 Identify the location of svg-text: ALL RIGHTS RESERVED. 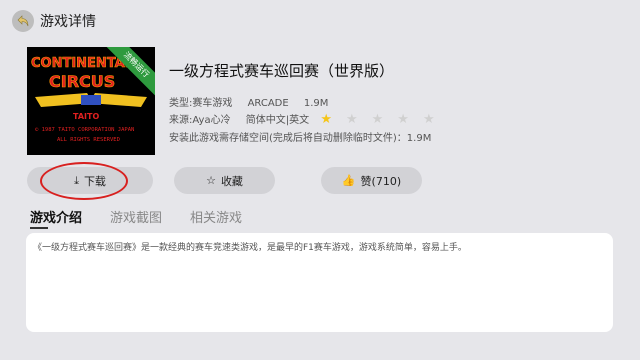
(88, 140).